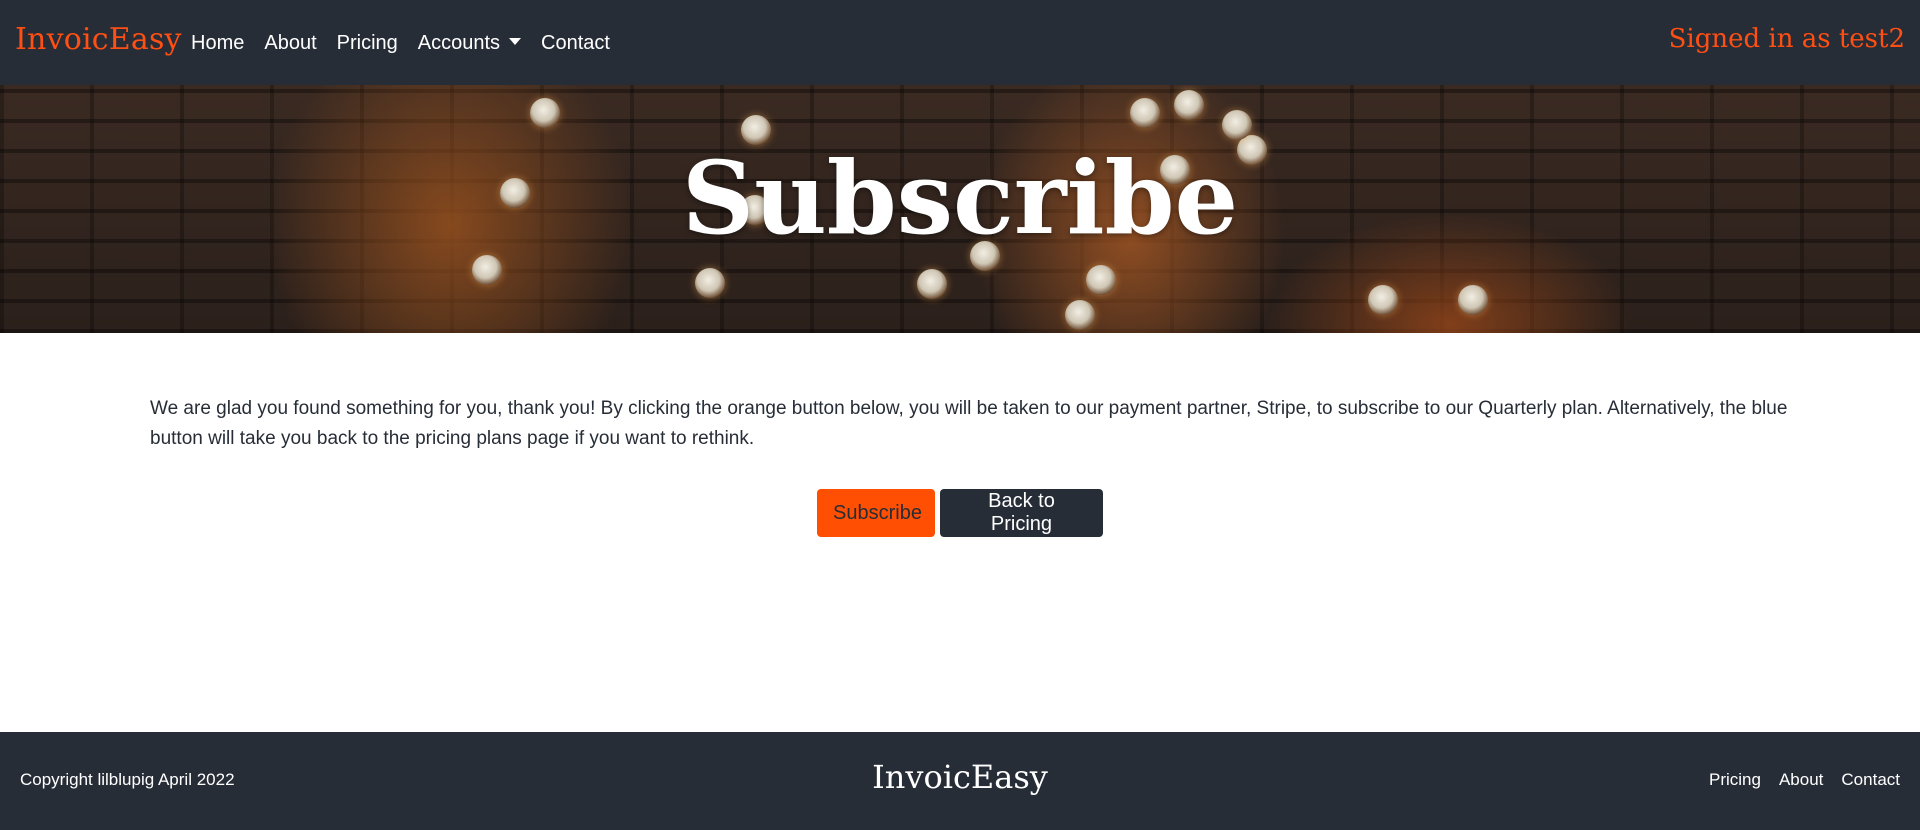 The height and width of the screenshot is (830, 1920). I want to click on nav-dropdown-accounts-label: Accounts, so click(459, 43).